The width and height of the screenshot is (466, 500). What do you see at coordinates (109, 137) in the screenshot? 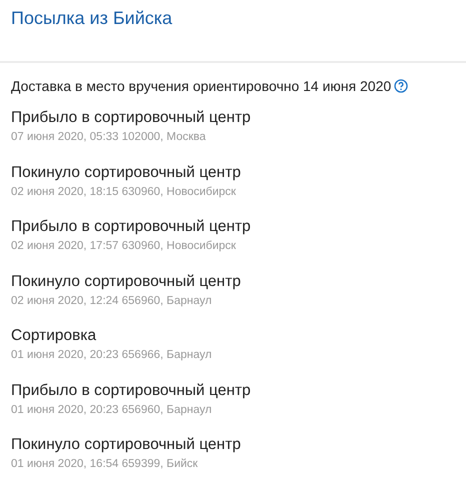
I see `event-details: 07 июня 2020, 05:33 102000, Москва` at bounding box center [109, 137].